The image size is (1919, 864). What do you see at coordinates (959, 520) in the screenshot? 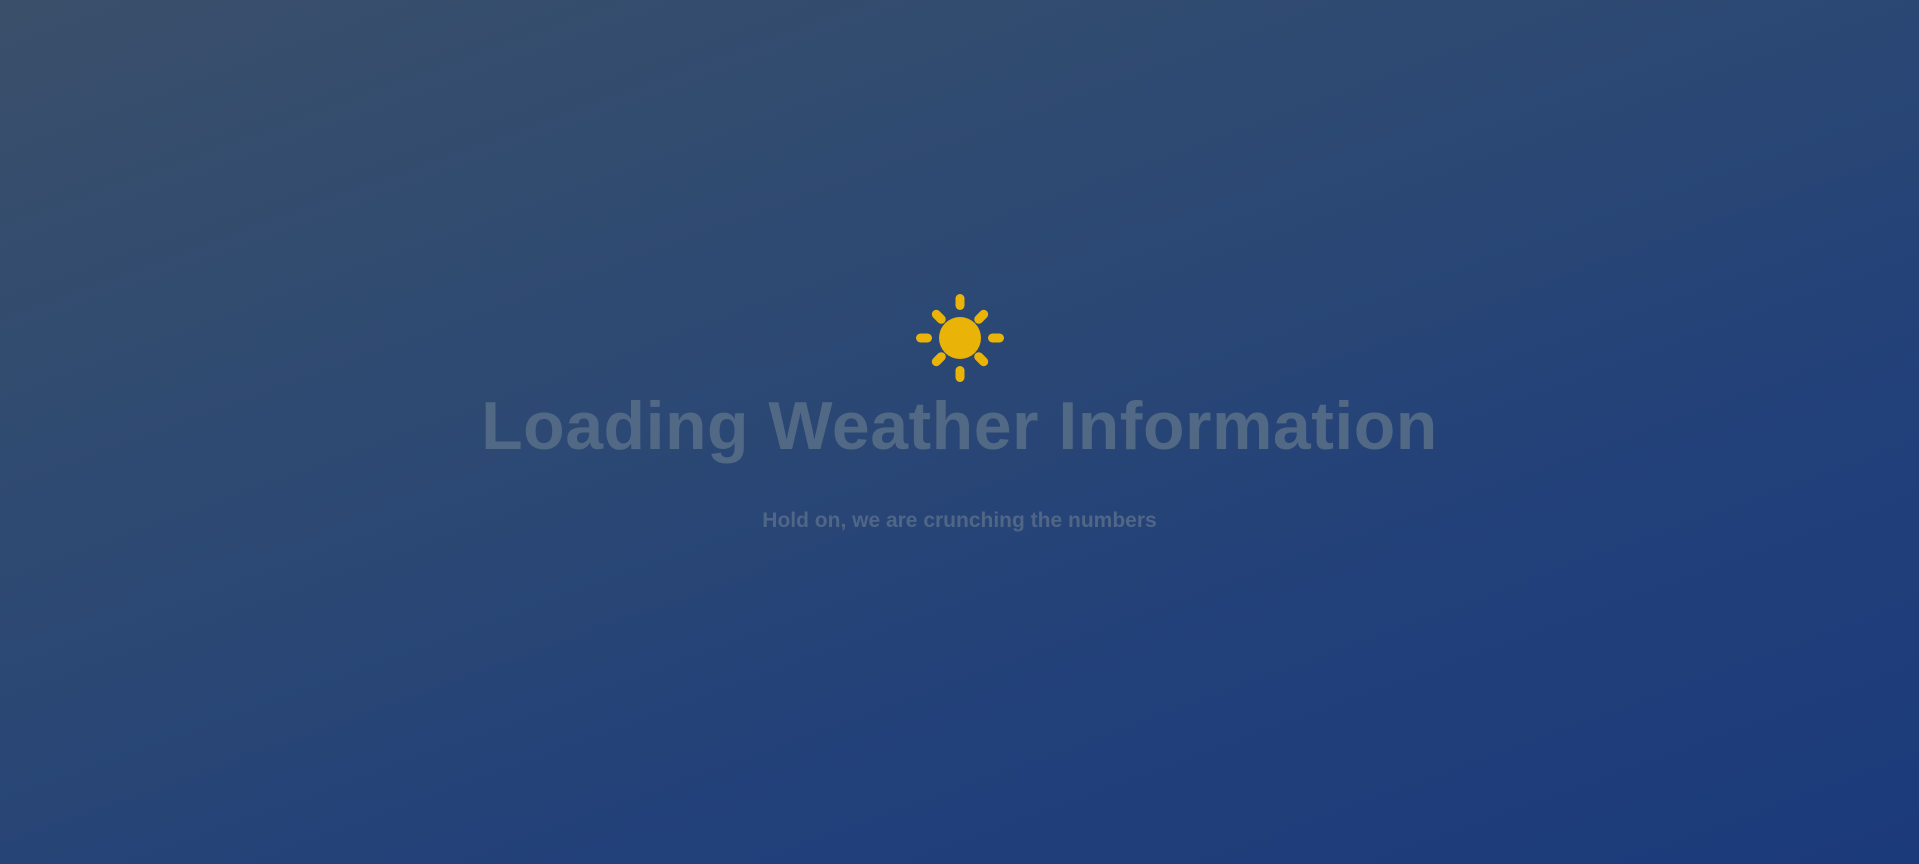
I see `loading-subtitle: Hold on, we are crunching the numbers` at bounding box center [959, 520].